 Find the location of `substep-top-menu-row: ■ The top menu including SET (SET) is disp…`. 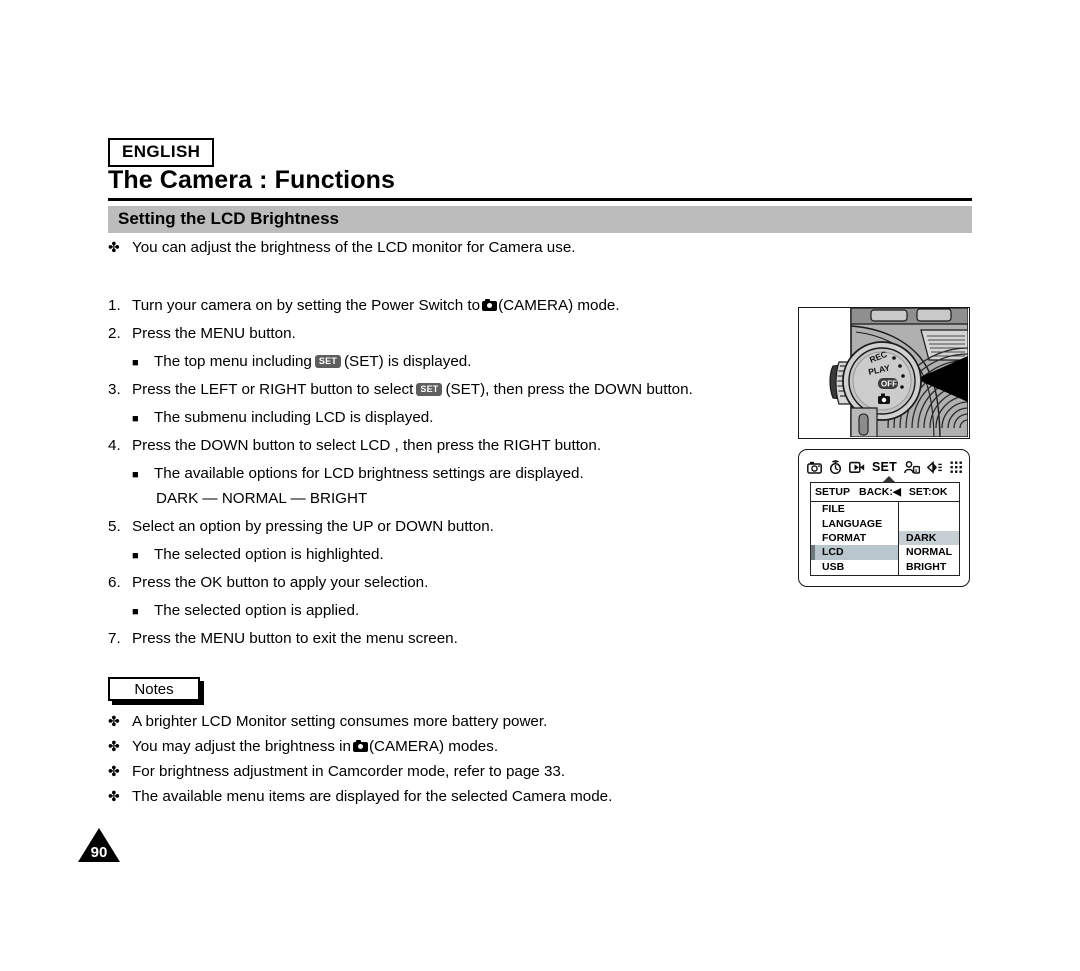

substep-top-menu-row: ■ The top menu including SET (SET) is disp… is located at coordinates (460, 361).